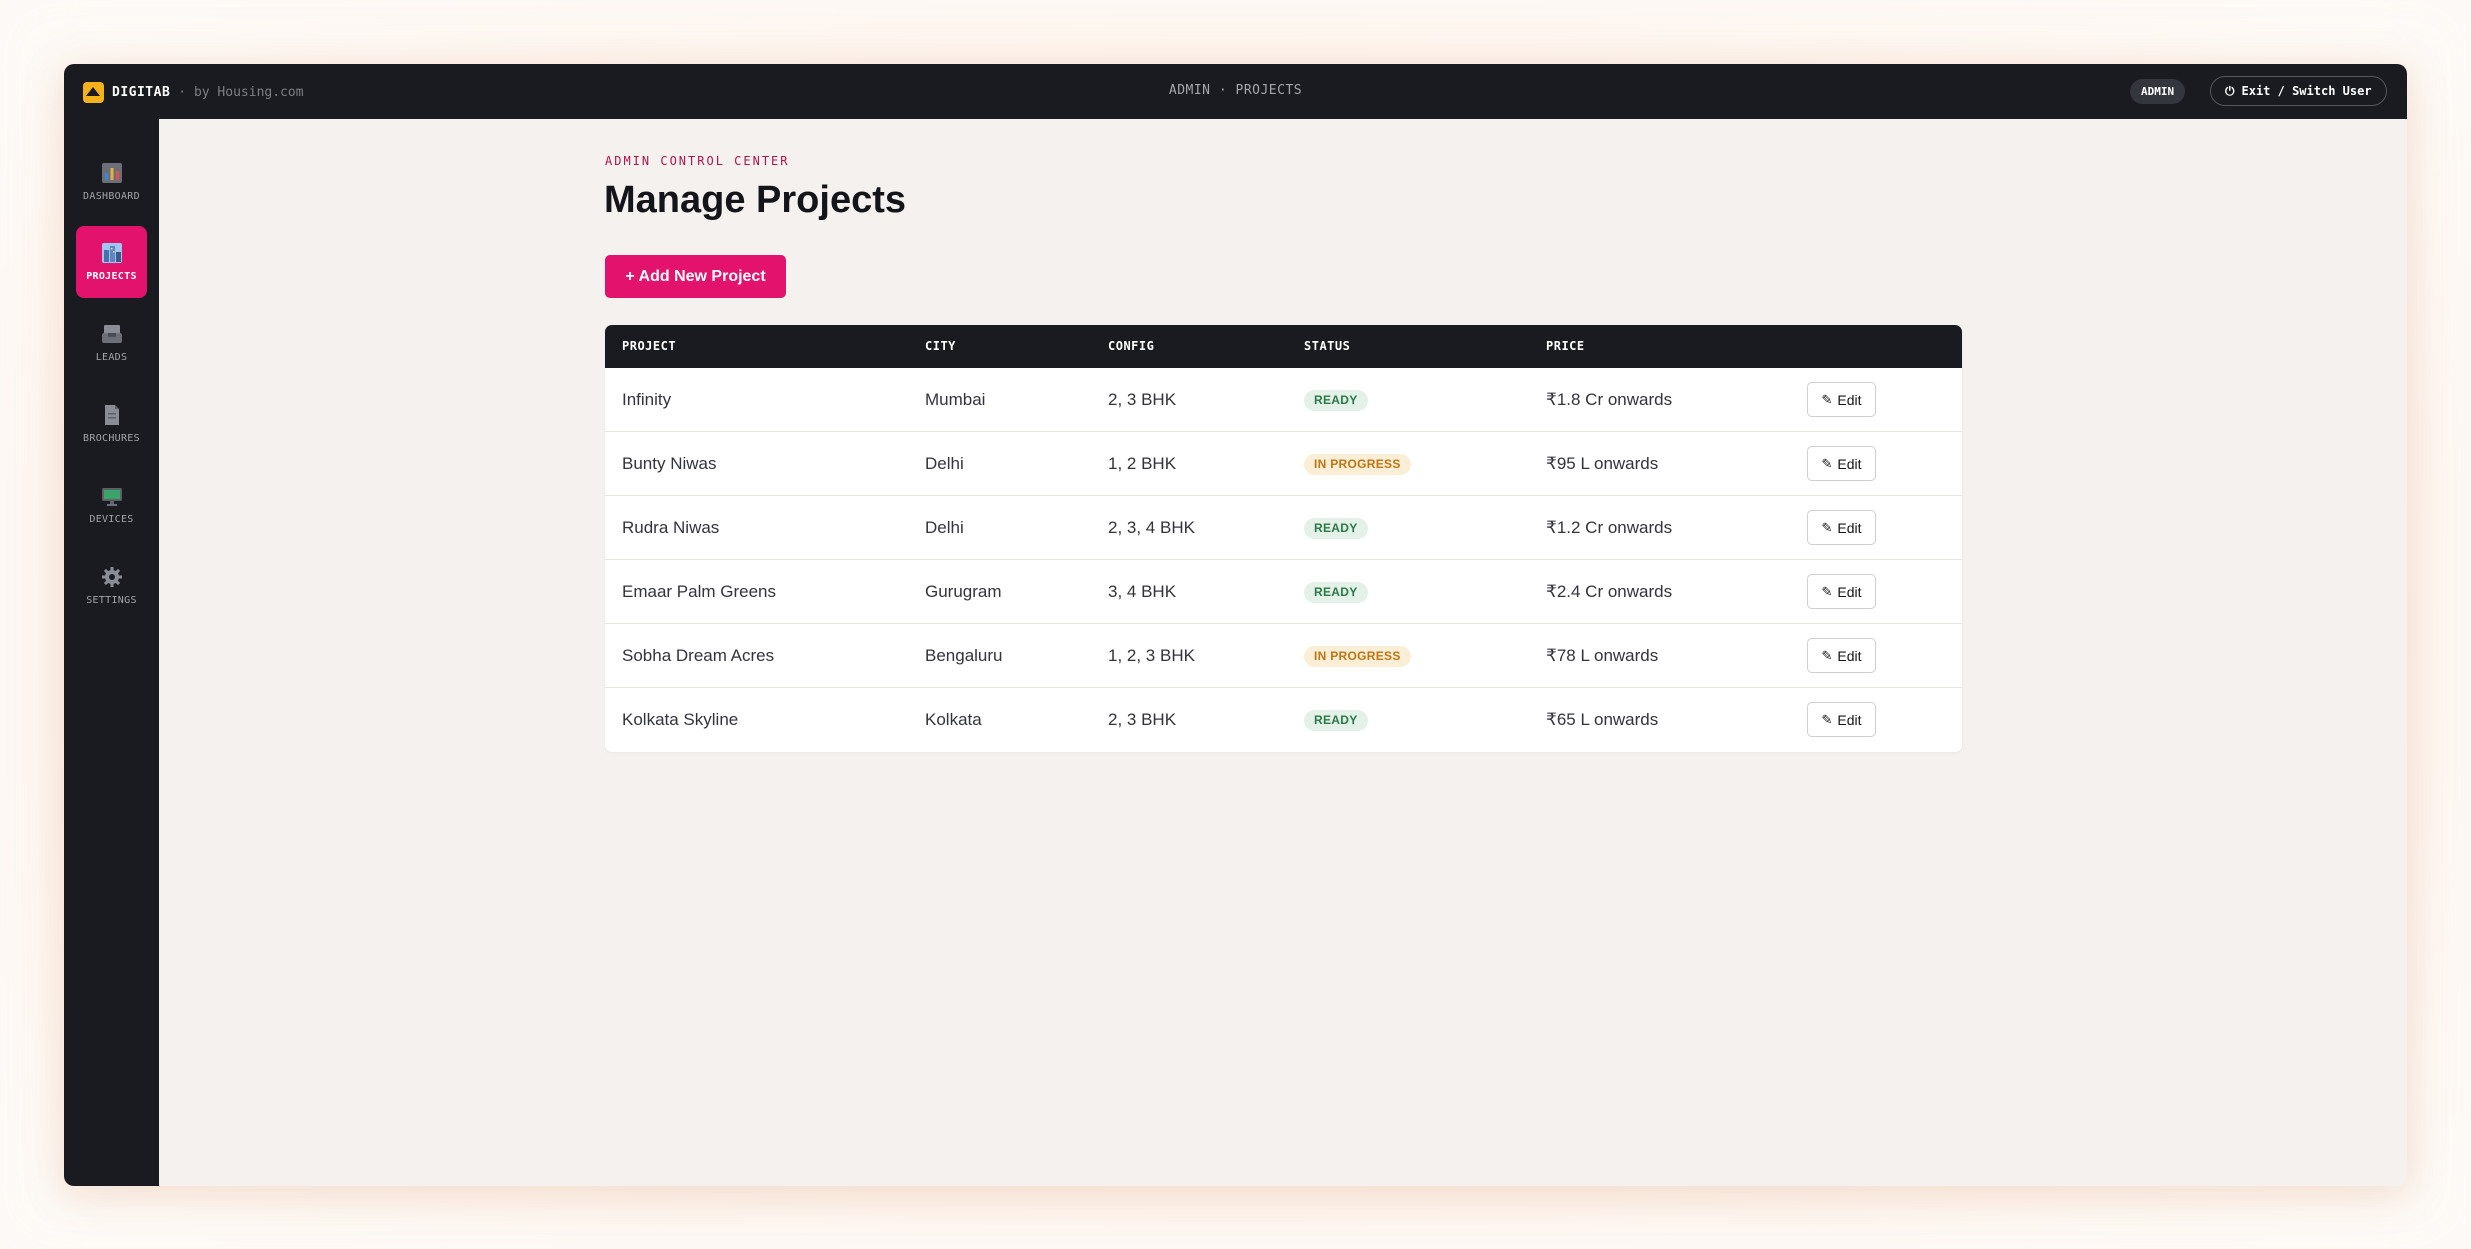 Image resolution: width=2471 pixels, height=1249 pixels. Describe the element at coordinates (1609, 399) in the screenshot. I see `project-price: ₹1.8 Cr onwards` at that location.